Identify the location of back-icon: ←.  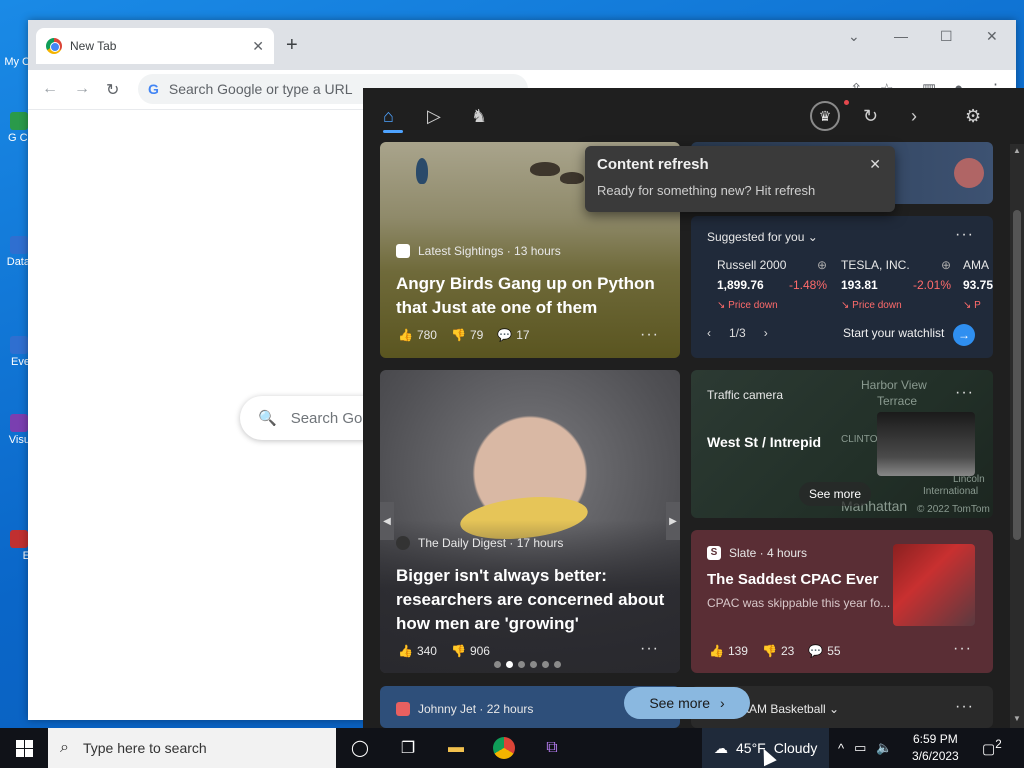
(50, 89).